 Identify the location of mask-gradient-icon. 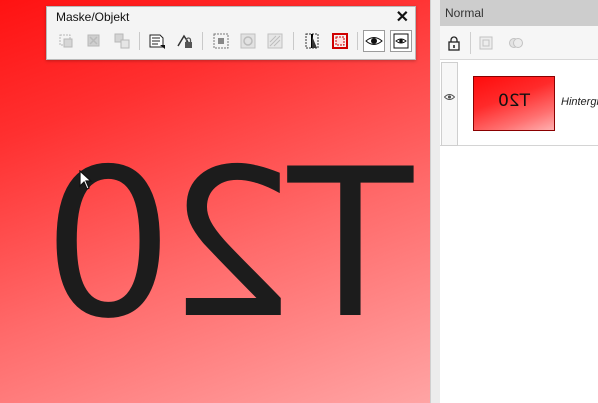
(312, 41).